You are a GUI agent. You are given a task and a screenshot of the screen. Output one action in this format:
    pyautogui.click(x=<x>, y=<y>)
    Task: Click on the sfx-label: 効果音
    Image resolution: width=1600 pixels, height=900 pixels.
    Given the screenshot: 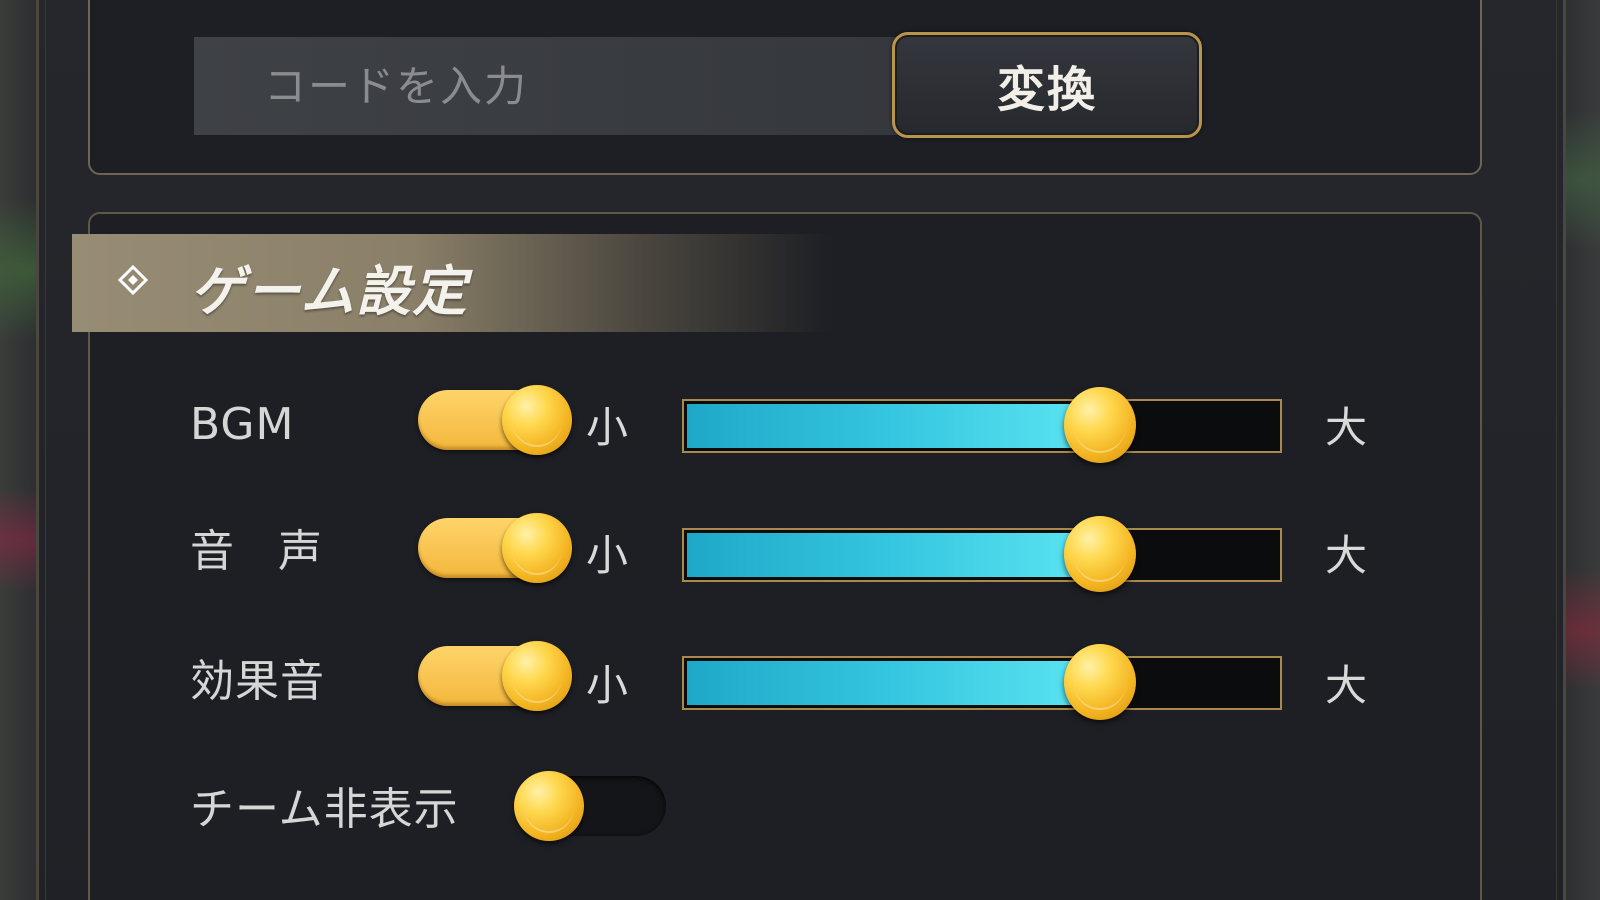 What is the action you would take?
    pyautogui.click(x=257, y=681)
    